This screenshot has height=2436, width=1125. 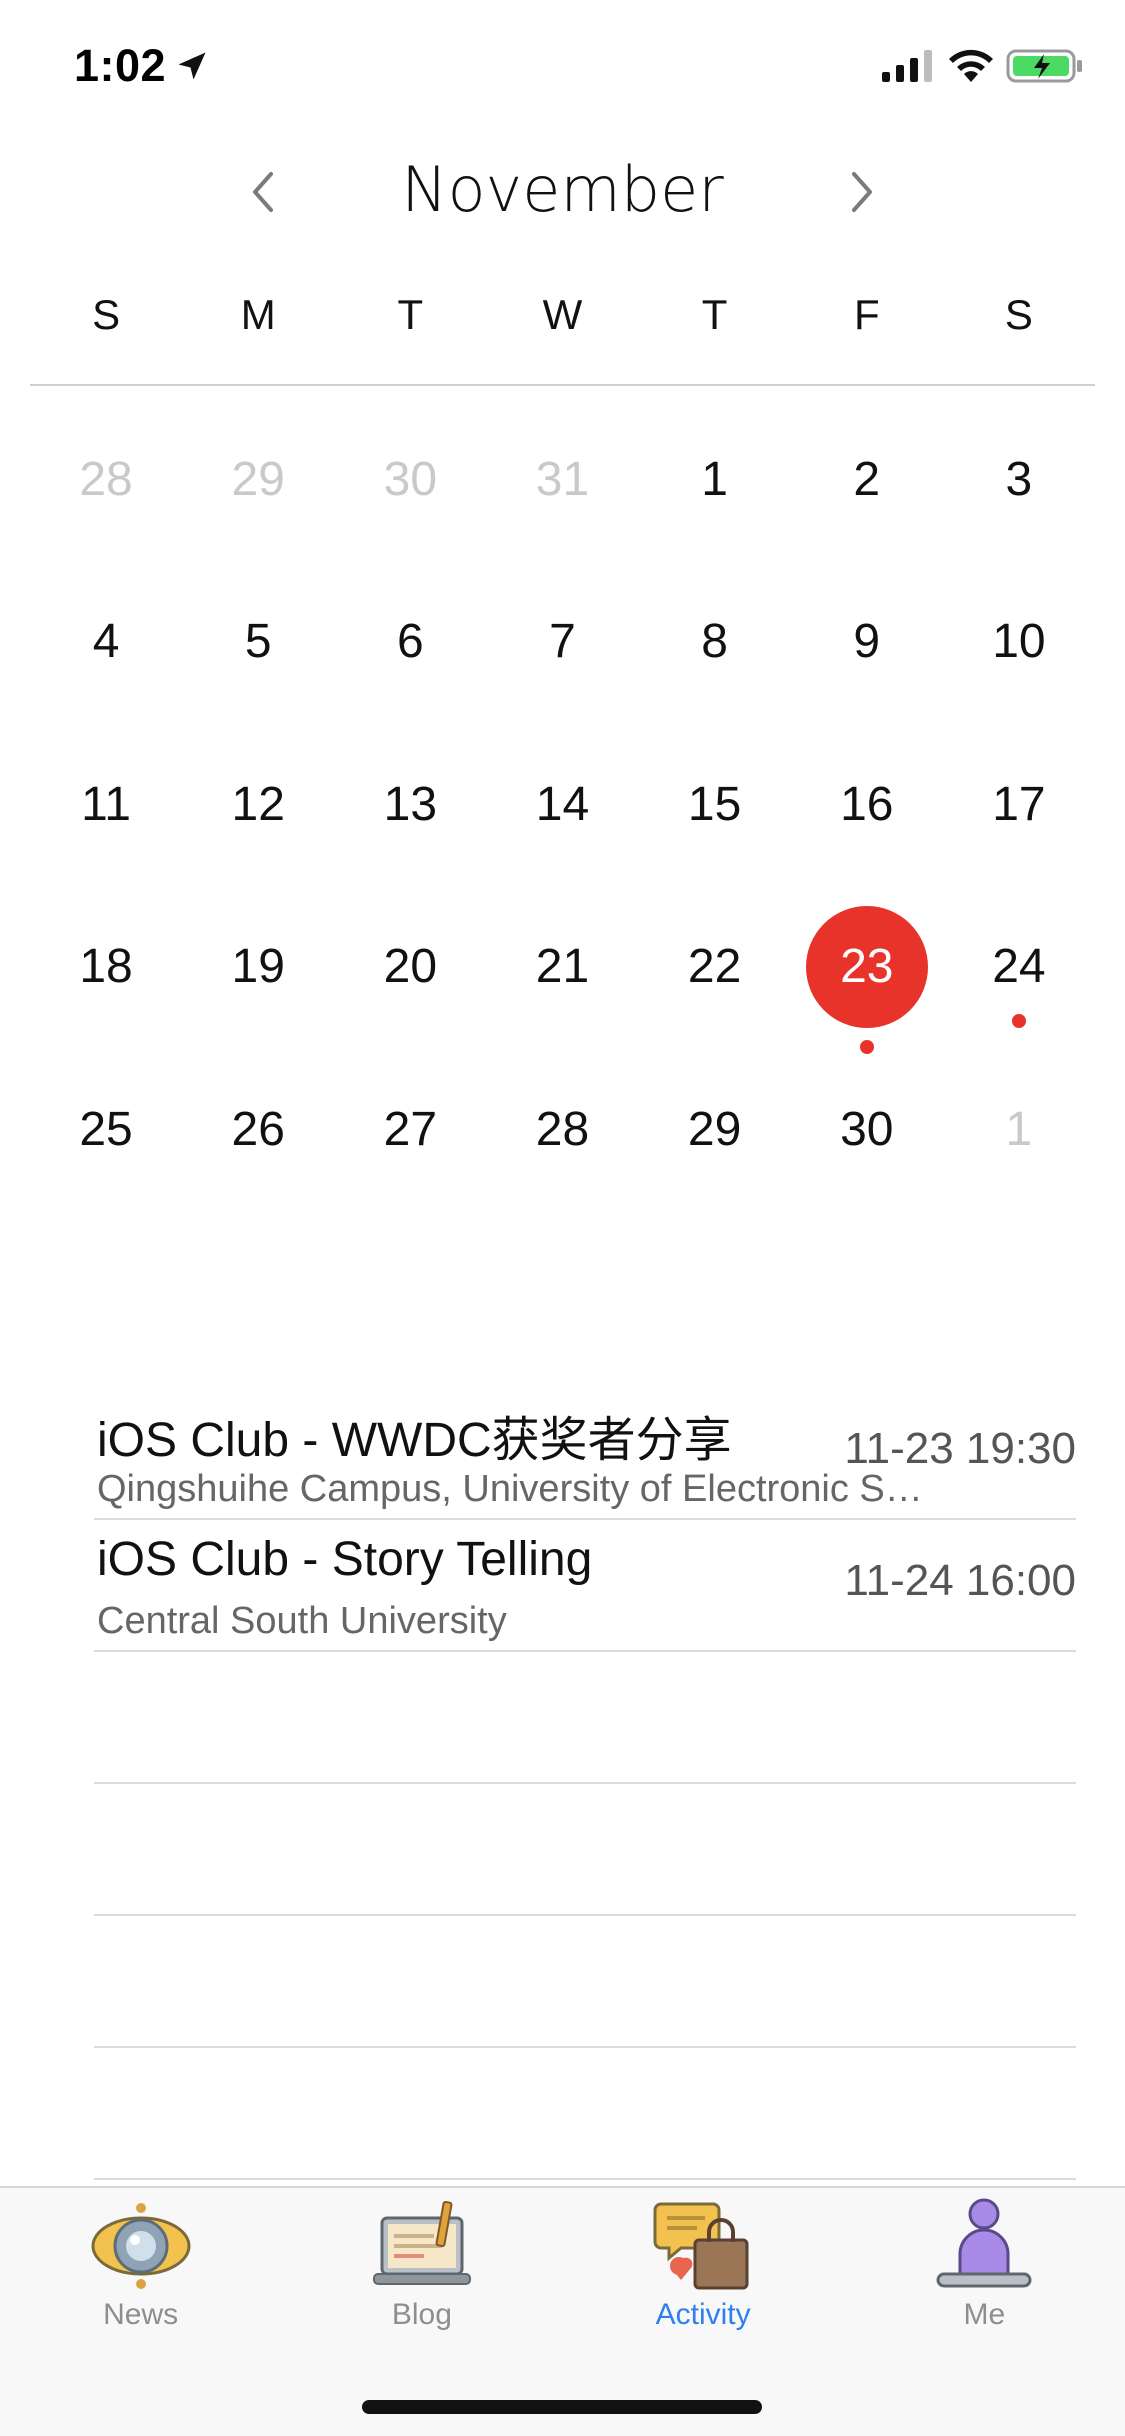 What do you see at coordinates (562, 641) in the screenshot?
I see `calendar-day-number: 7` at bounding box center [562, 641].